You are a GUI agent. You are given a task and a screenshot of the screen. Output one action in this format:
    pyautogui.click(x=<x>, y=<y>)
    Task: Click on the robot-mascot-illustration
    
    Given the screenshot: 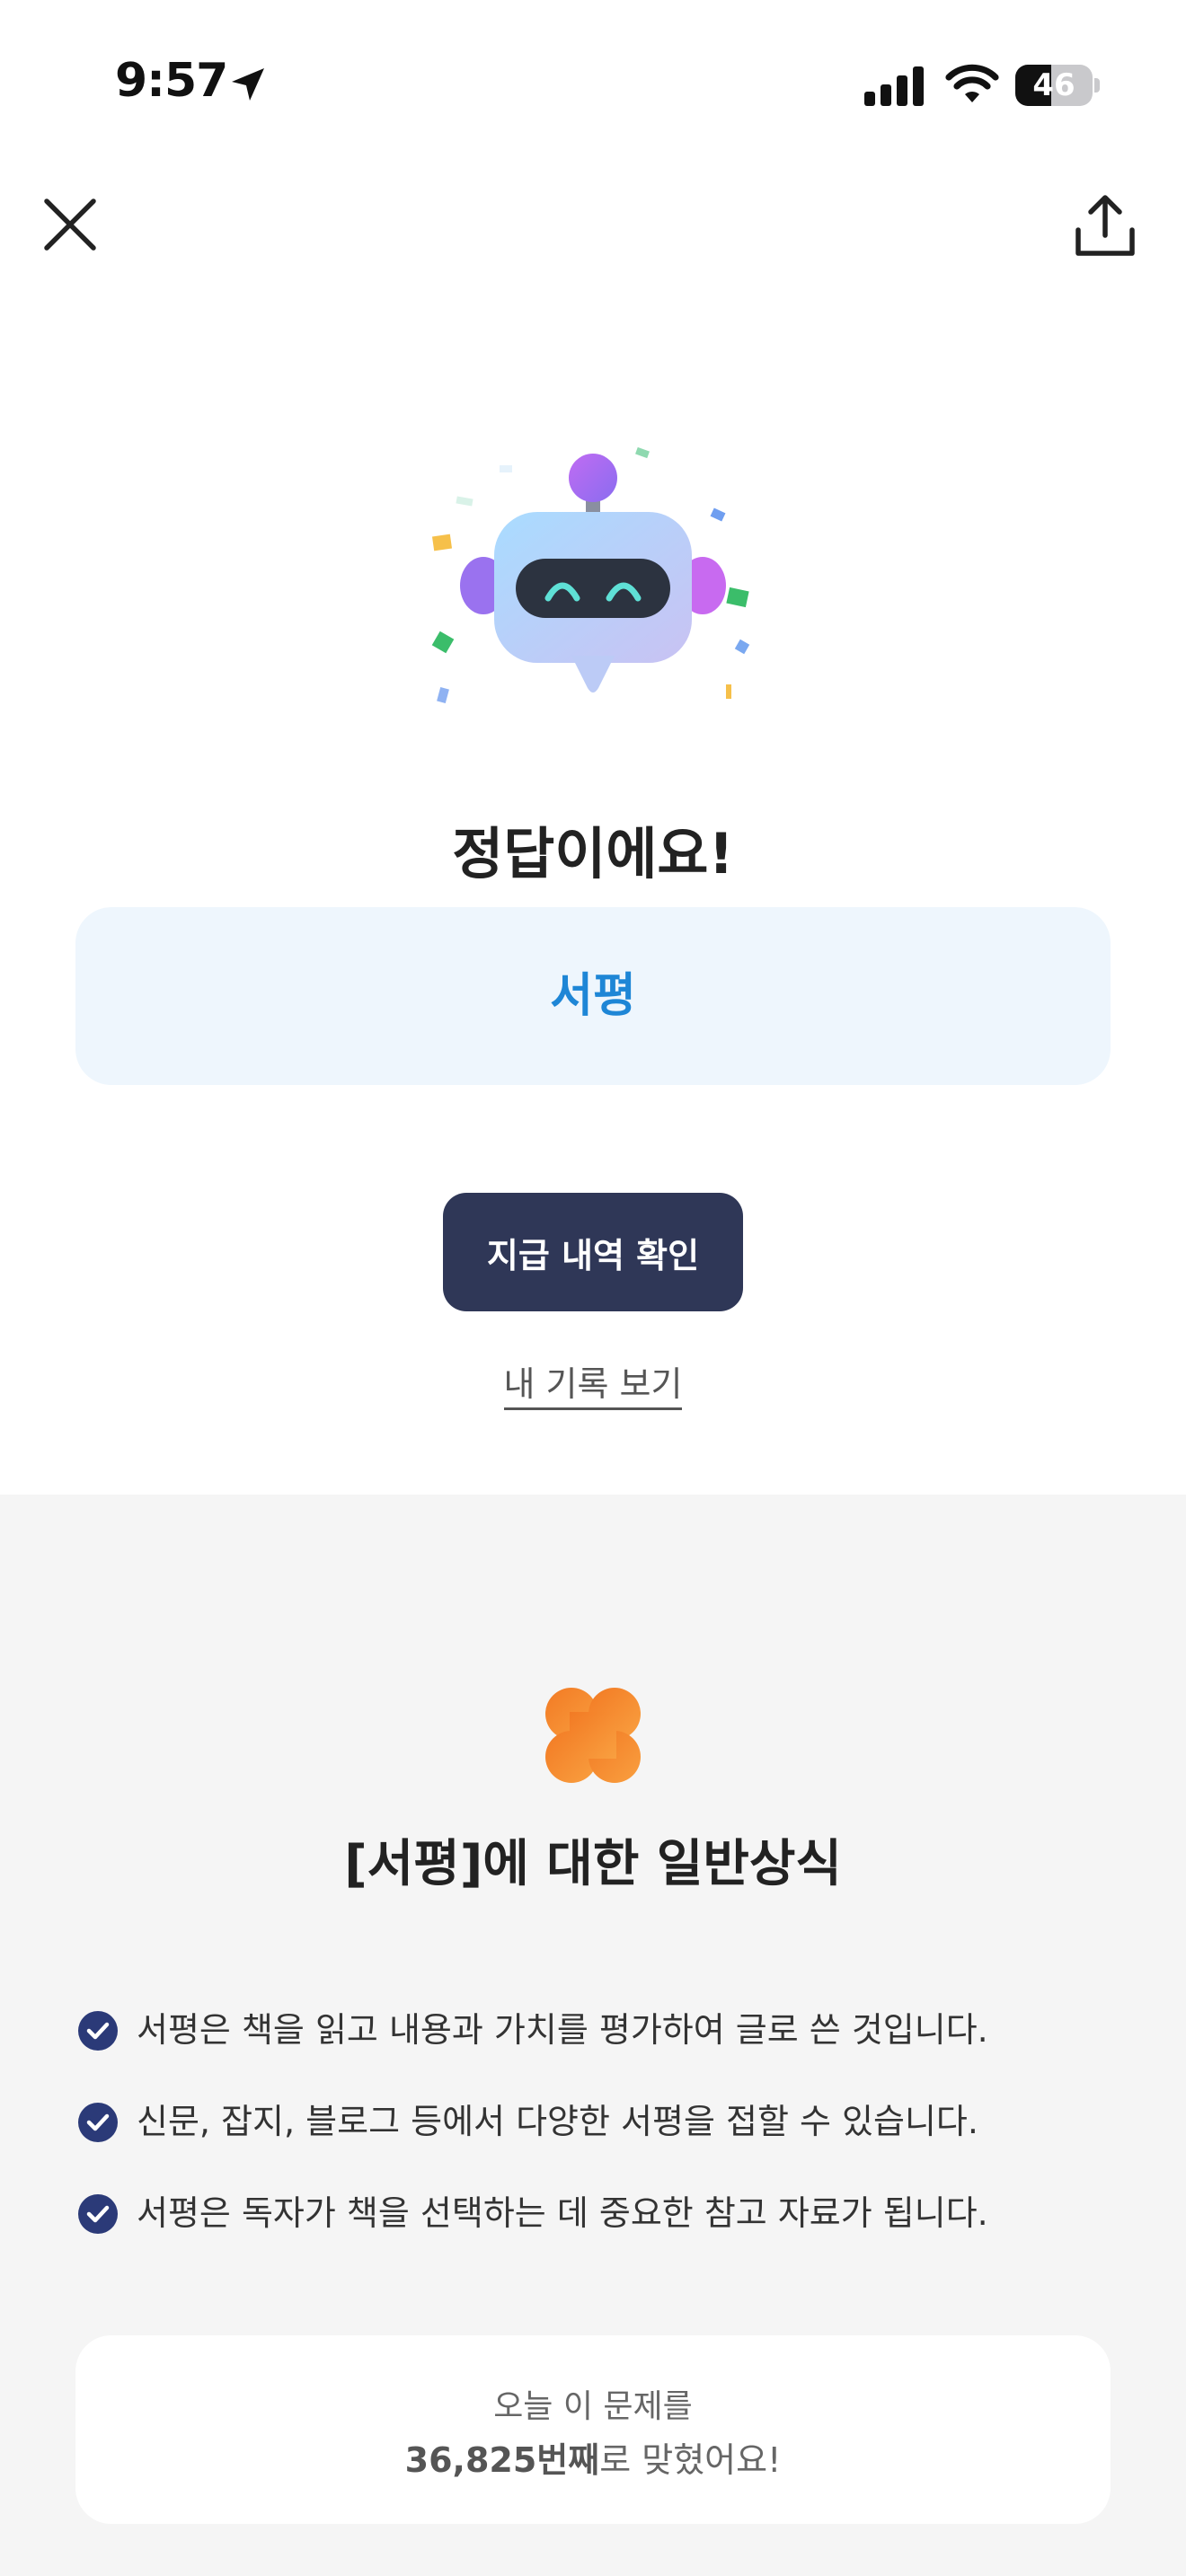 What is the action you would take?
    pyautogui.click(x=590, y=575)
    